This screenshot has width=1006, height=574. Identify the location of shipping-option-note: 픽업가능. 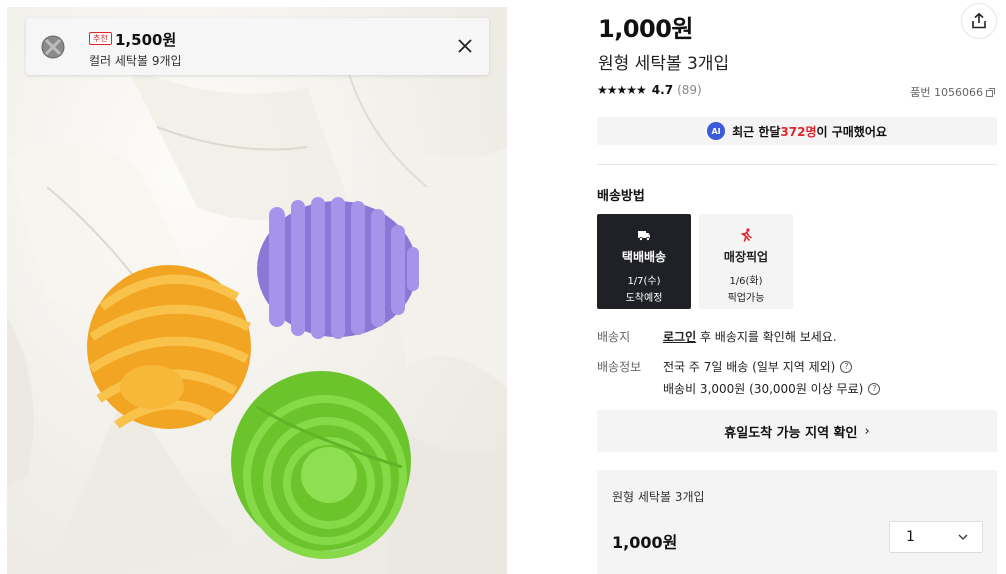
(746, 298).